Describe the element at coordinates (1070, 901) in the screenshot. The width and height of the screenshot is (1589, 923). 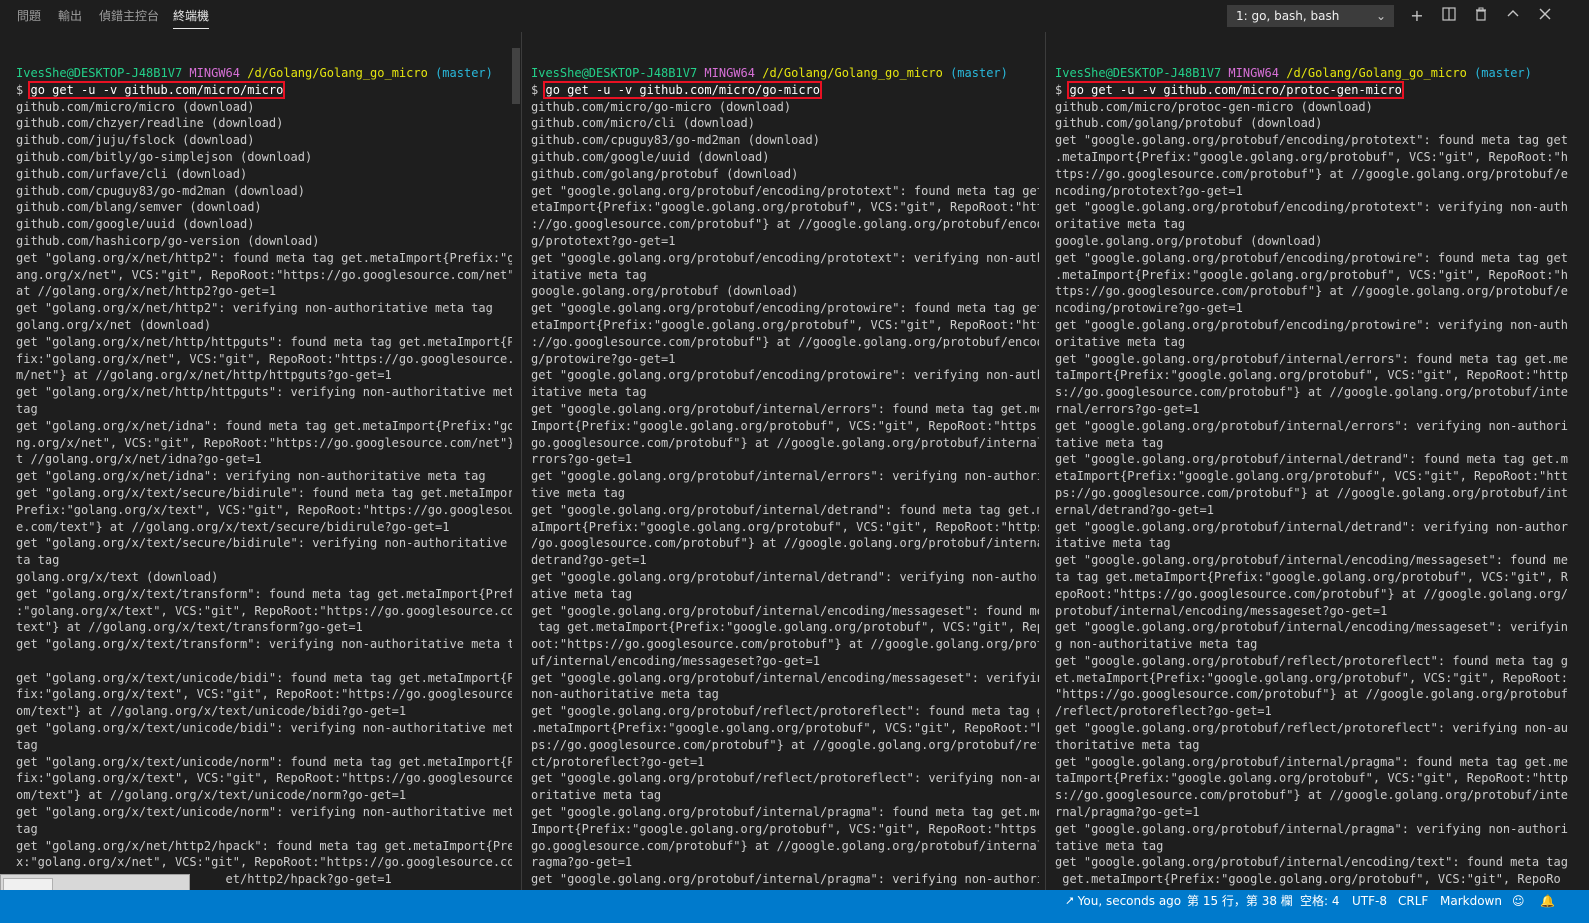
I see `git-commit-icon: ⭧` at that location.